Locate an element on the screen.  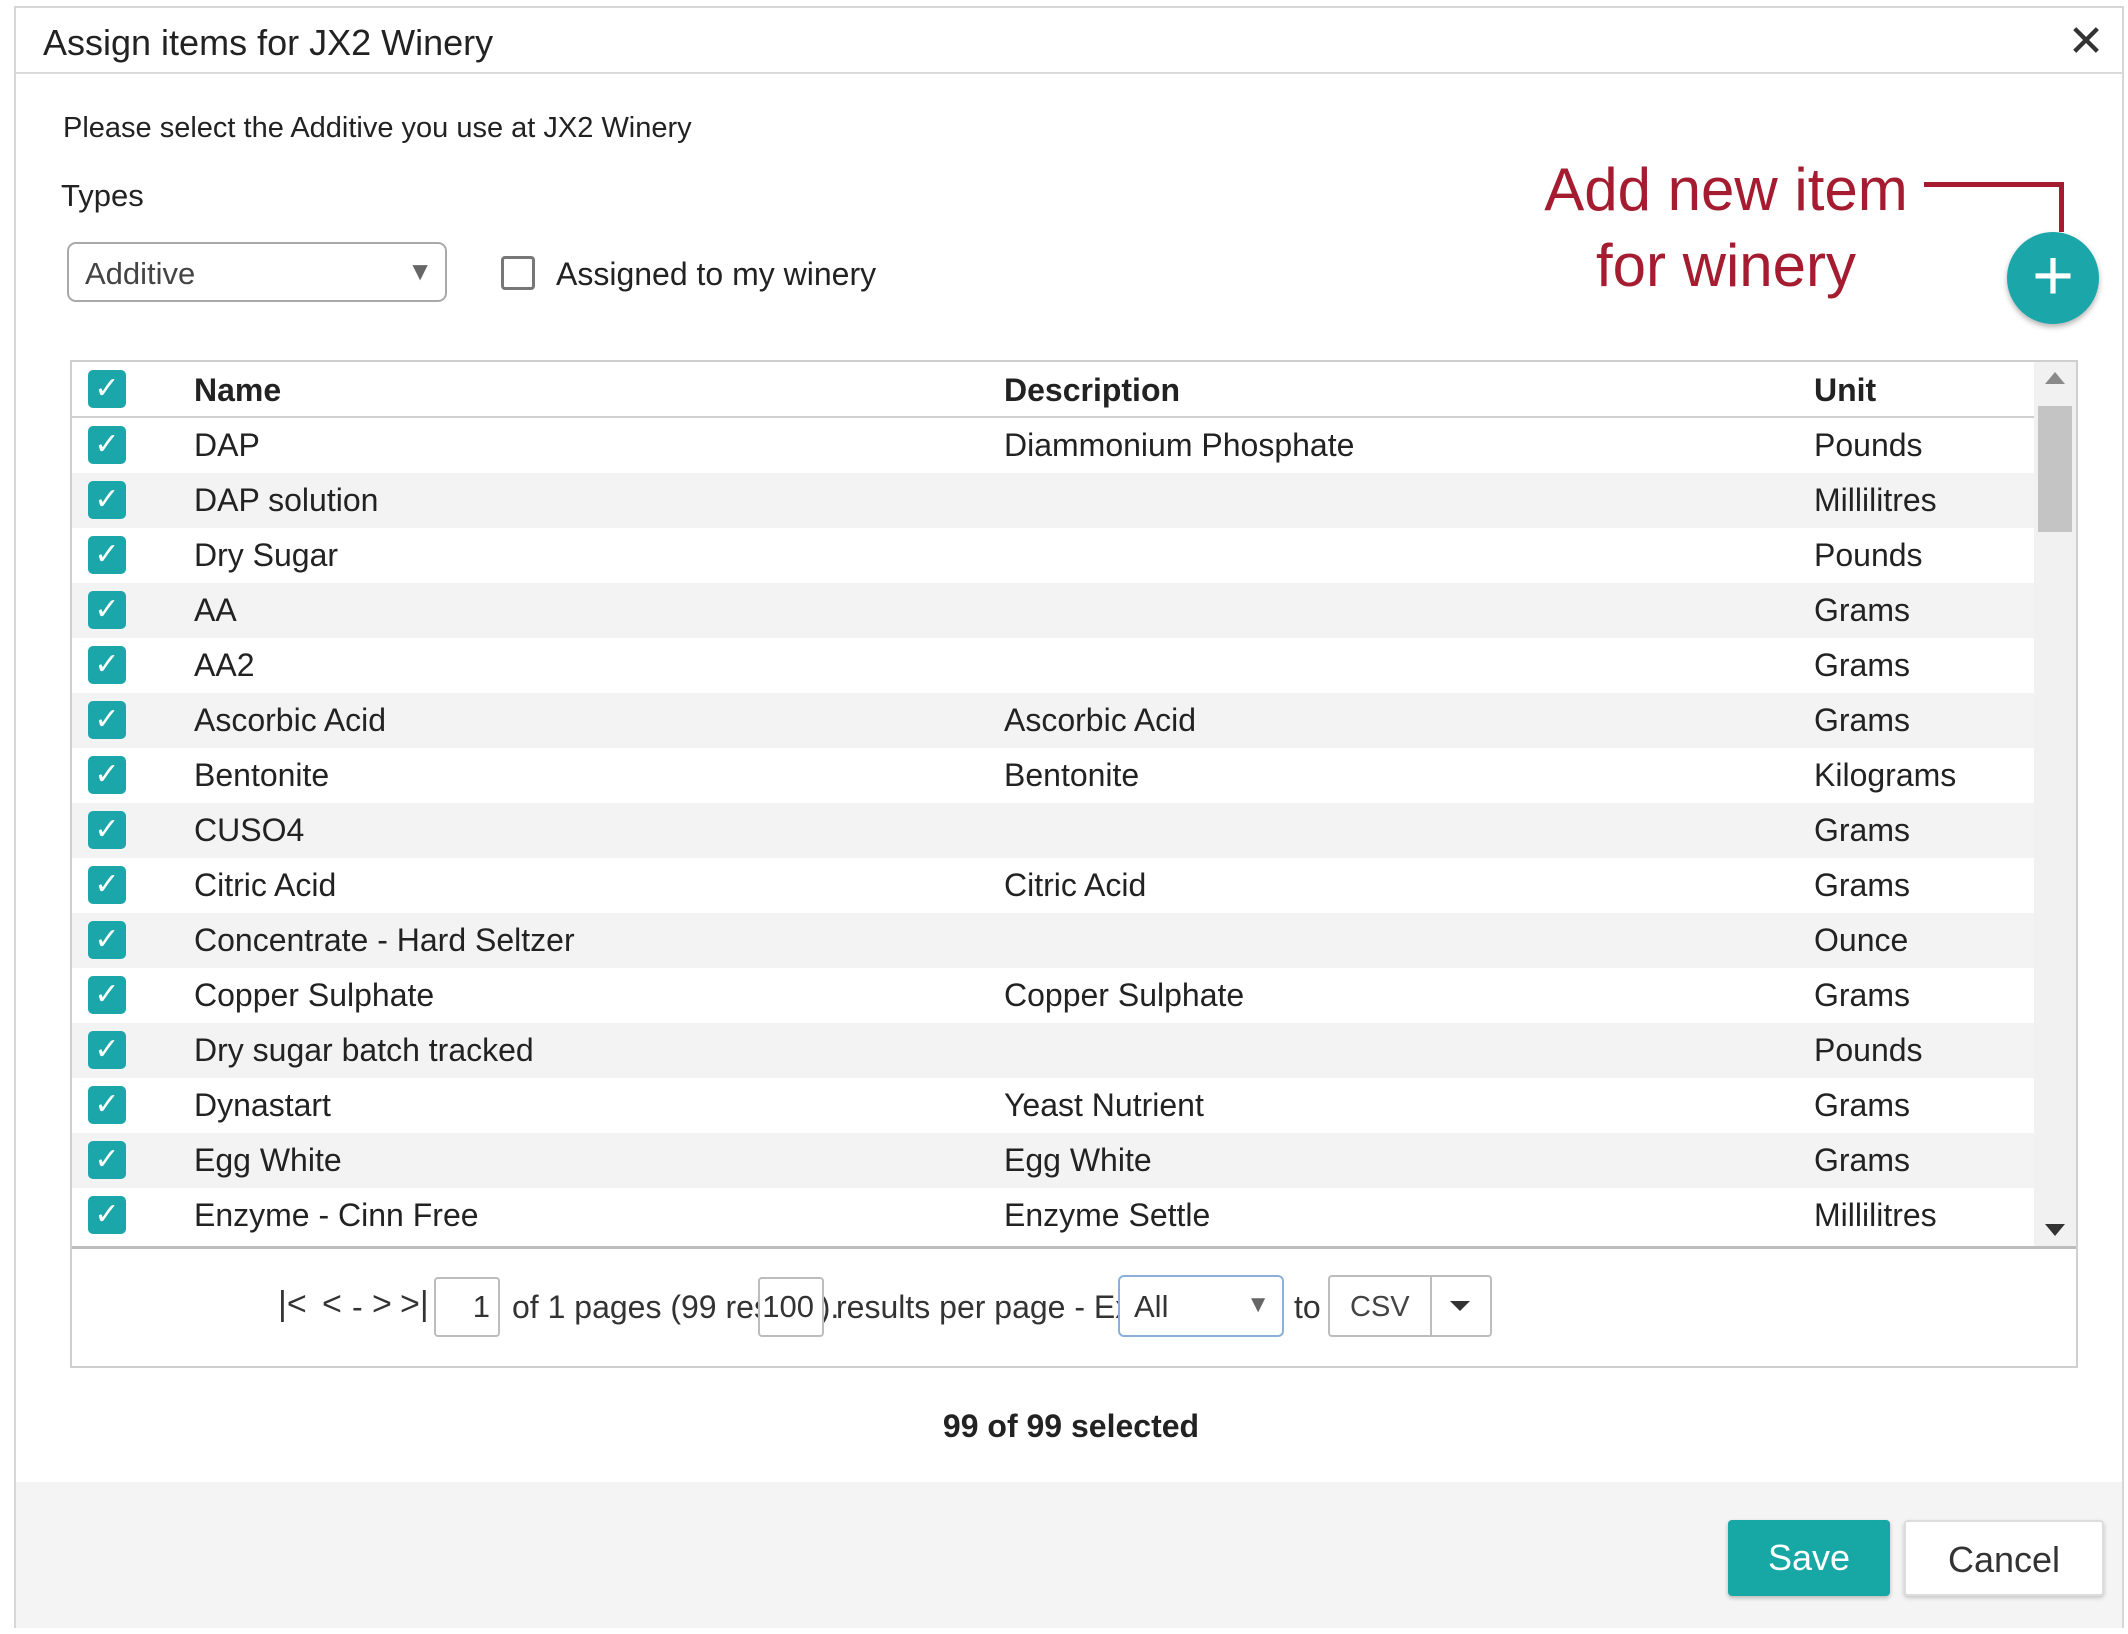
assigned-to-winery-label: Assigned to my winery is located at coordinates (716, 274).